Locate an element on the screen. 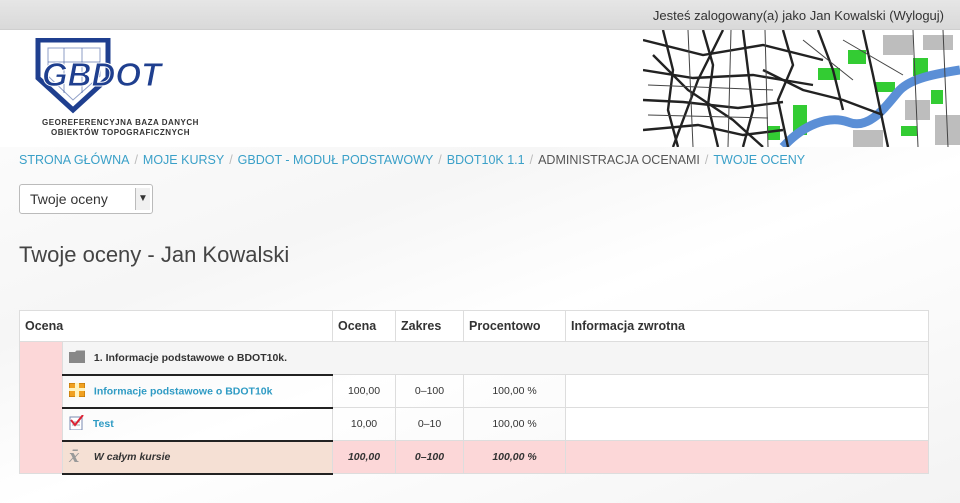  breadcrumb-my-courses: MOJE KURSY is located at coordinates (183, 160).